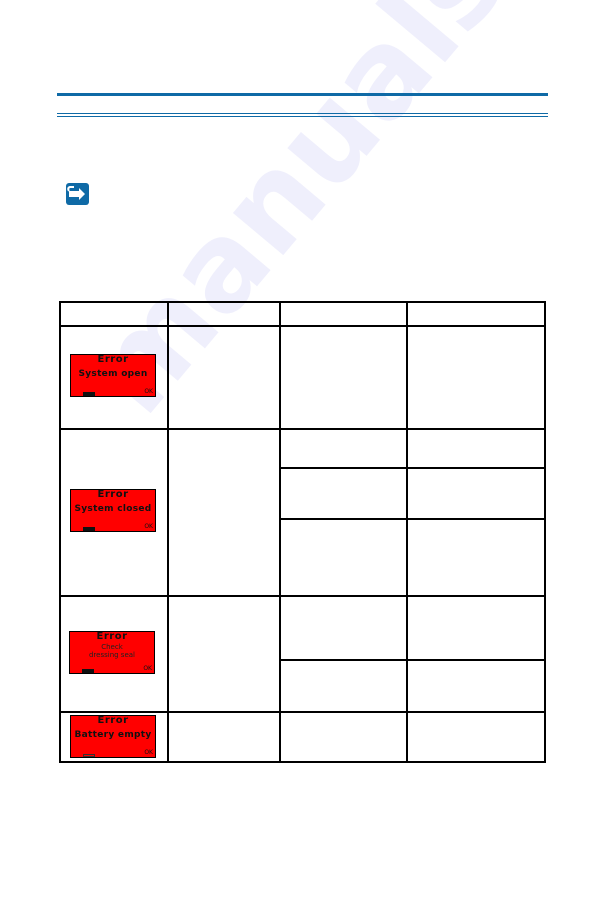  What do you see at coordinates (111, 655) in the screenshot?
I see `lcd-message-line-2: dressing seal` at bounding box center [111, 655].